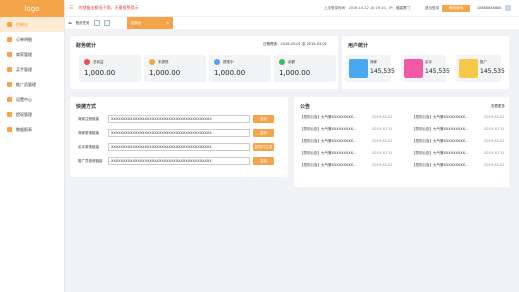 This screenshot has width=519, height=292. Describe the element at coordinates (228, 62) in the screenshot. I see `stat-label: 提现中` at that location.